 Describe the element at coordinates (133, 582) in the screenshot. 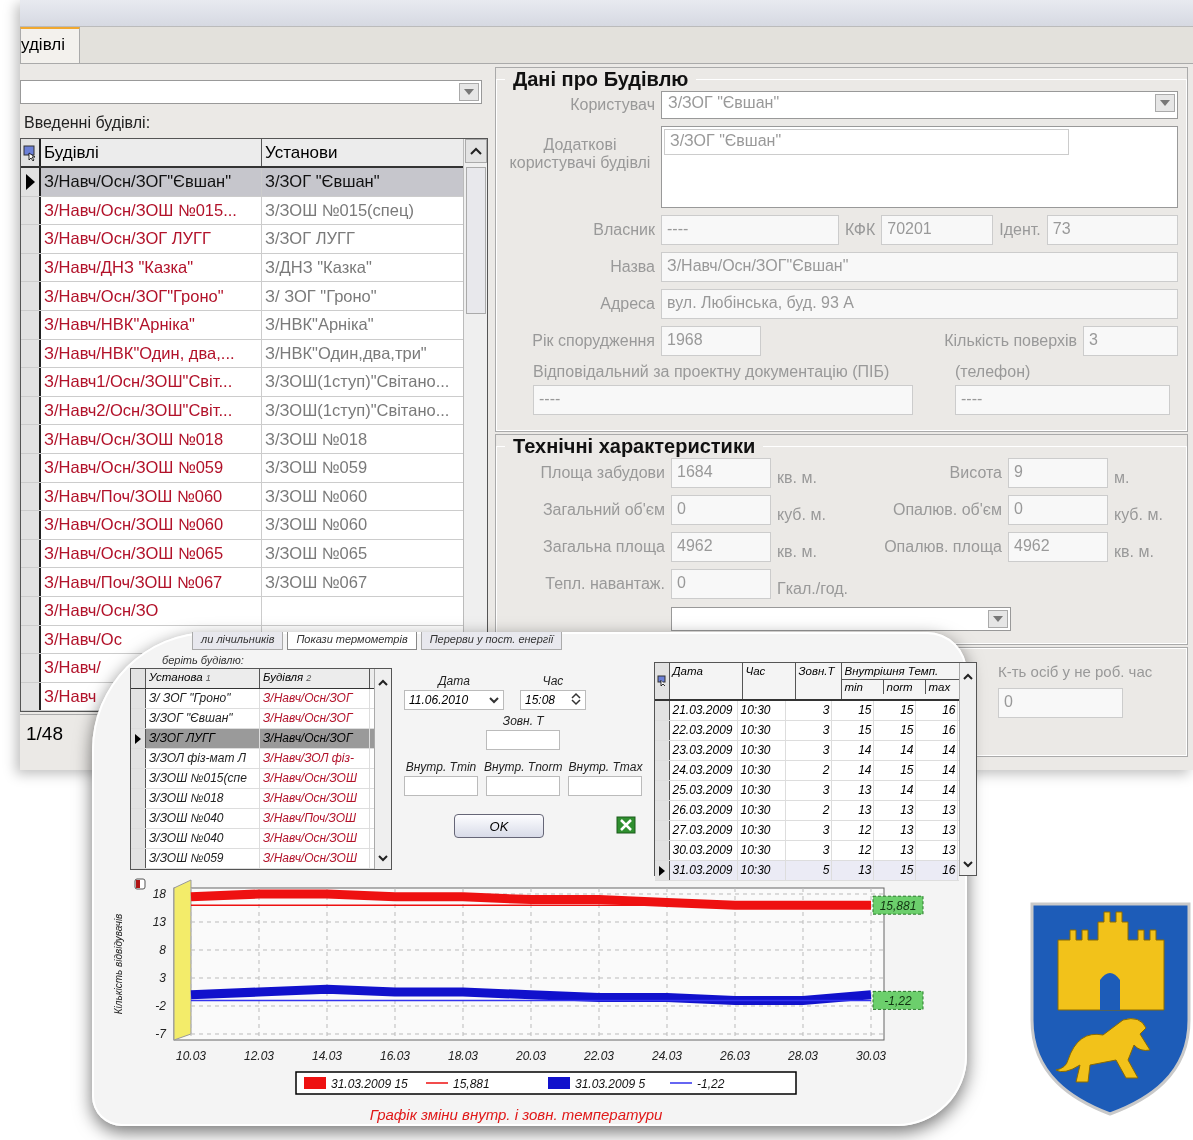

I see `table-cell: З/Навч/Поч/ЗОШ №067` at that location.